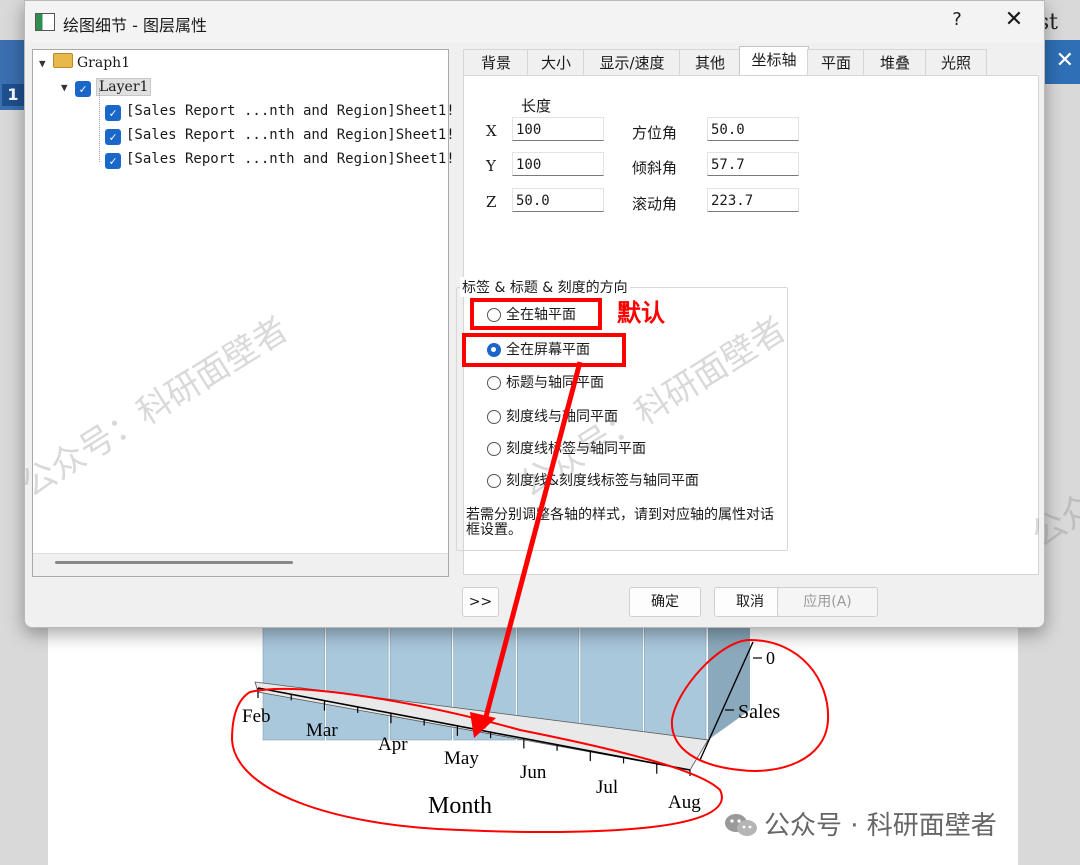 Image resolution: width=1080 pixels, height=865 pixels. What do you see at coordinates (531, 545) in the screenshot?
I see `annotation-arrow` at bounding box center [531, 545].